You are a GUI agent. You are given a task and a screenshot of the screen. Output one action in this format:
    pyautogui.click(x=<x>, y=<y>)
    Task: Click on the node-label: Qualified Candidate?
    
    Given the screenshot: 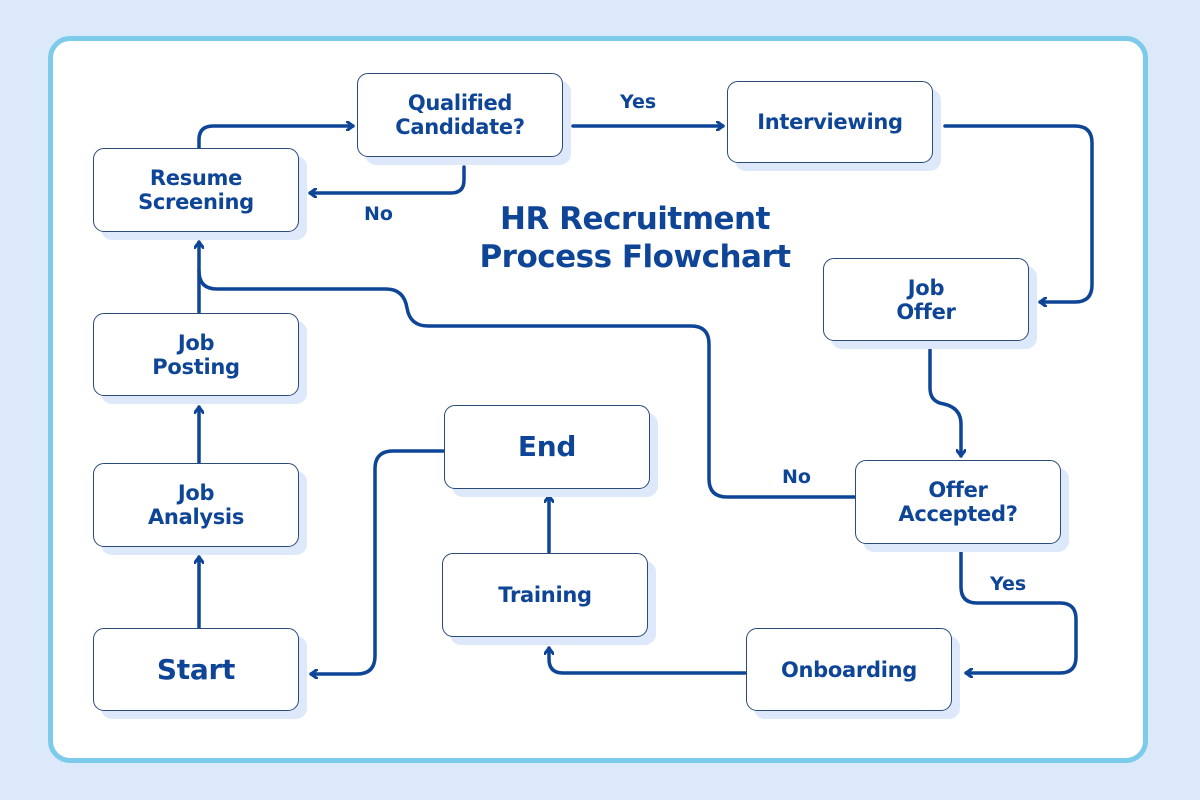 What is the action you would take?
    pyautogui.click(x=460, y=115)
    